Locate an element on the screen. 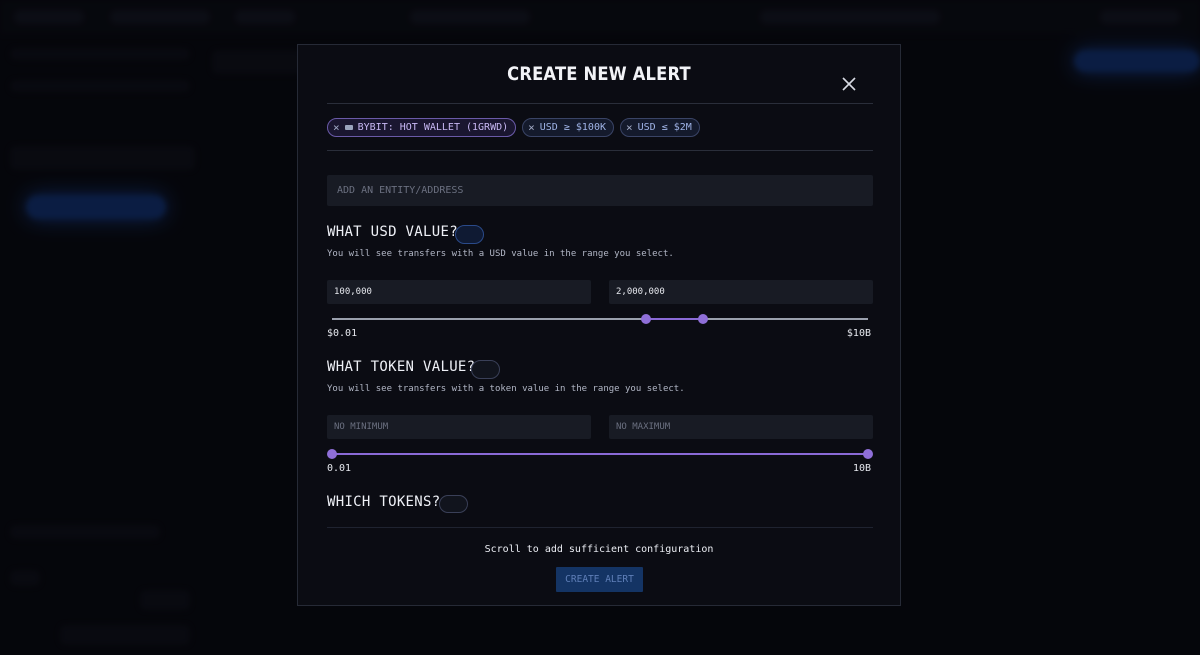 The width and height of the screenshot is (1200, 655). token-slider-min-handle is located at coordinates (332, 454).